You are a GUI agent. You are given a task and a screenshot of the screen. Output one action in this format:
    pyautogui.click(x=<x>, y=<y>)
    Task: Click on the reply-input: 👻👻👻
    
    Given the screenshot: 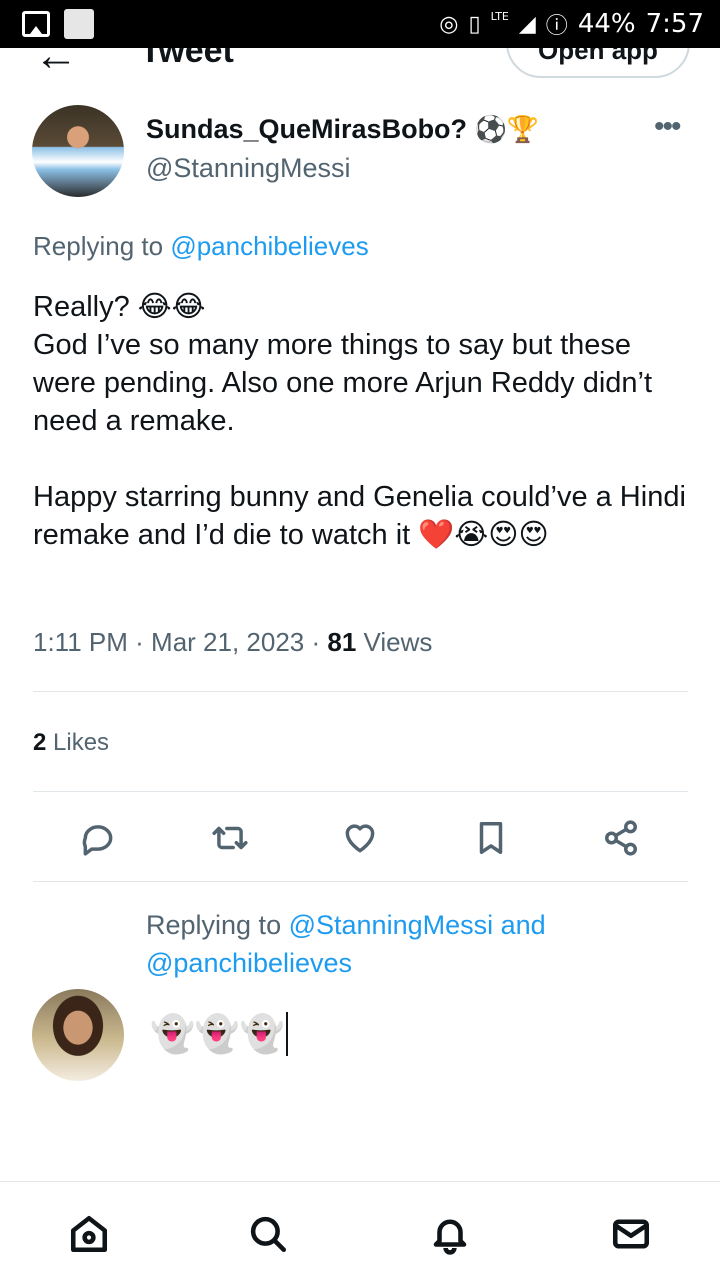 What is the action you would take?
    pyautogui.click(x=219, y=1034)
    